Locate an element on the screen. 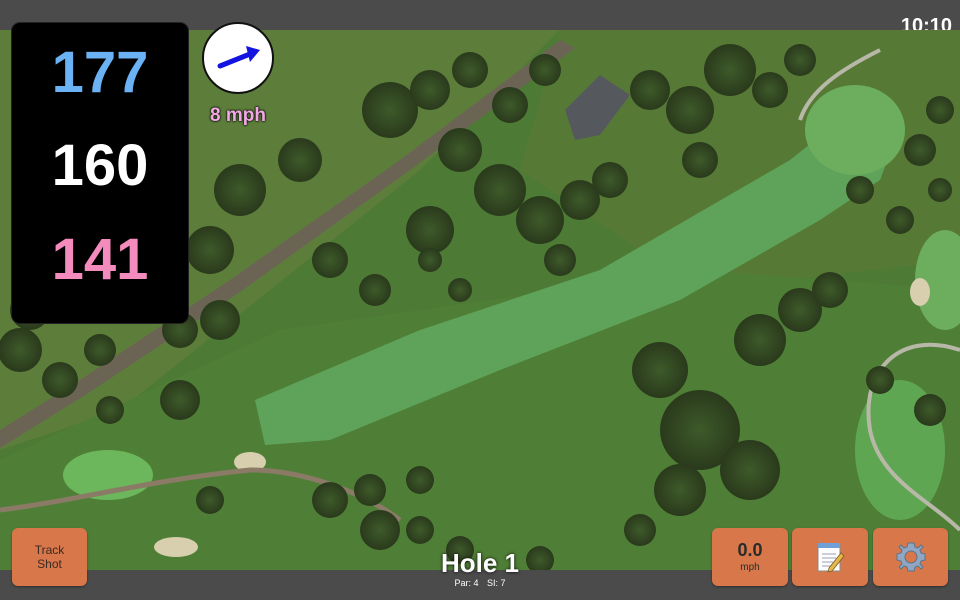 This screenshot has height=600, width=960. notepad-icon is located at coordinates (831, 558).